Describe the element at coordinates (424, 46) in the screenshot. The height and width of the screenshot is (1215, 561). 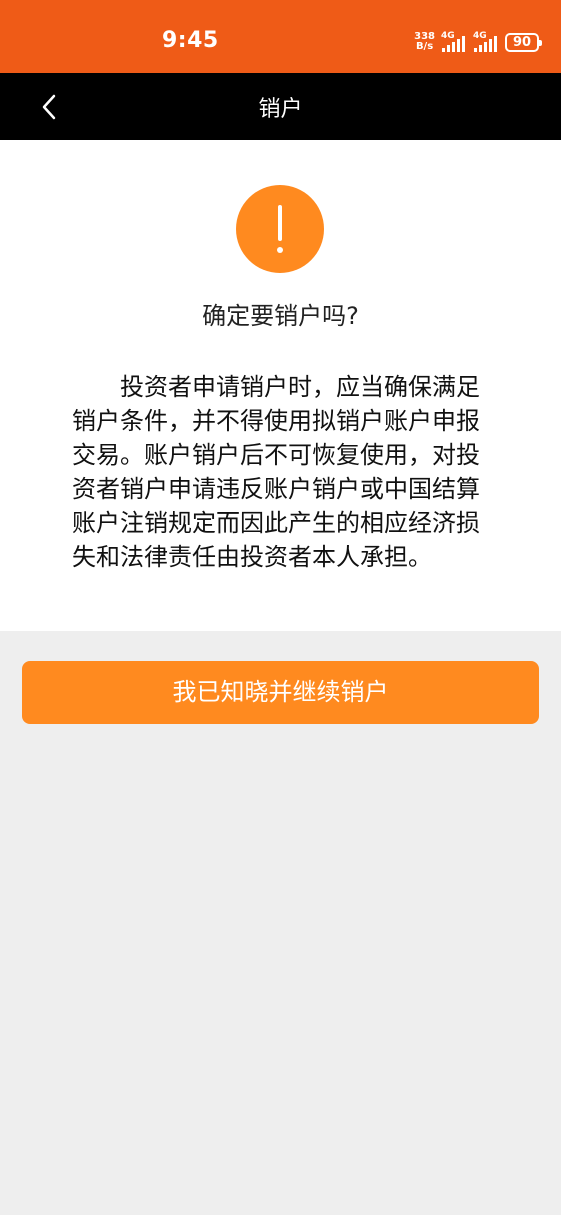
I see `network-speed-unit: B/s` at that location.